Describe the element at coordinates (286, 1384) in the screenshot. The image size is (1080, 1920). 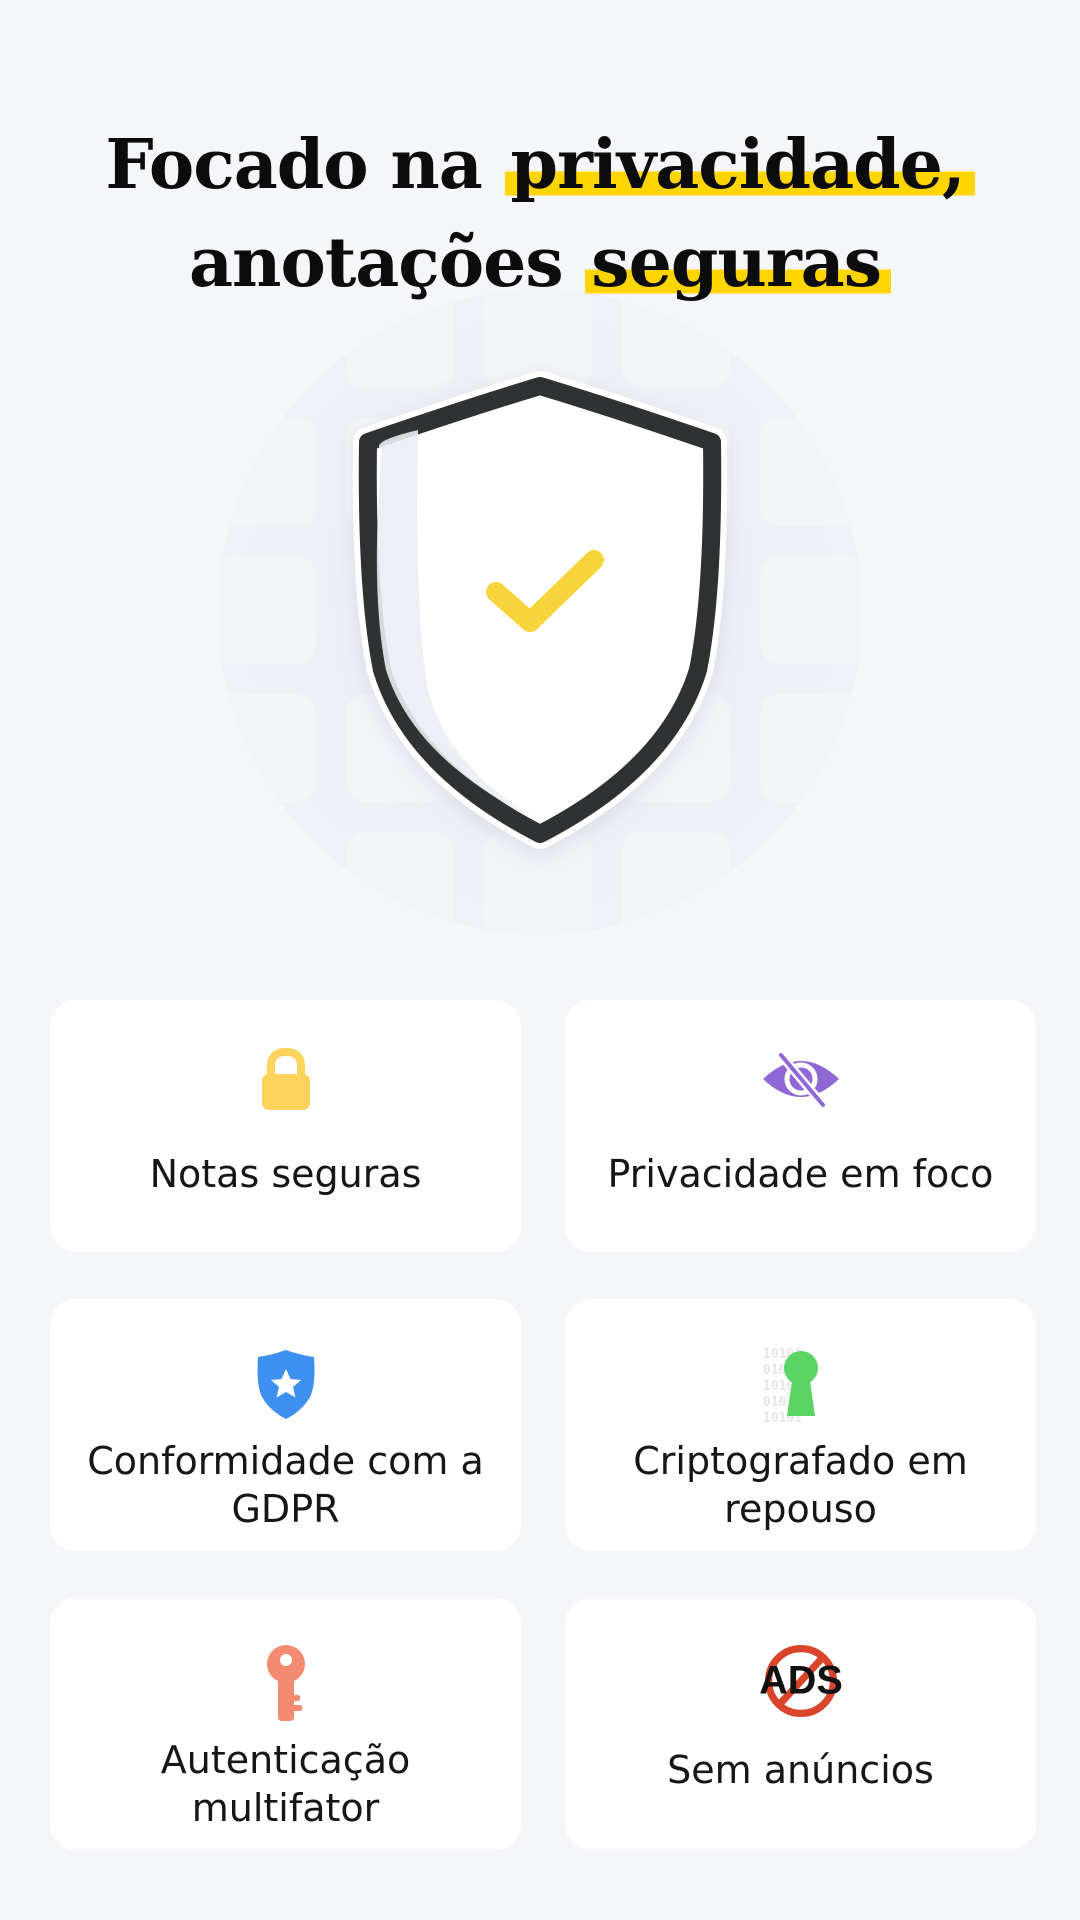
I see `gdpr-shield-star-icon` at that location.